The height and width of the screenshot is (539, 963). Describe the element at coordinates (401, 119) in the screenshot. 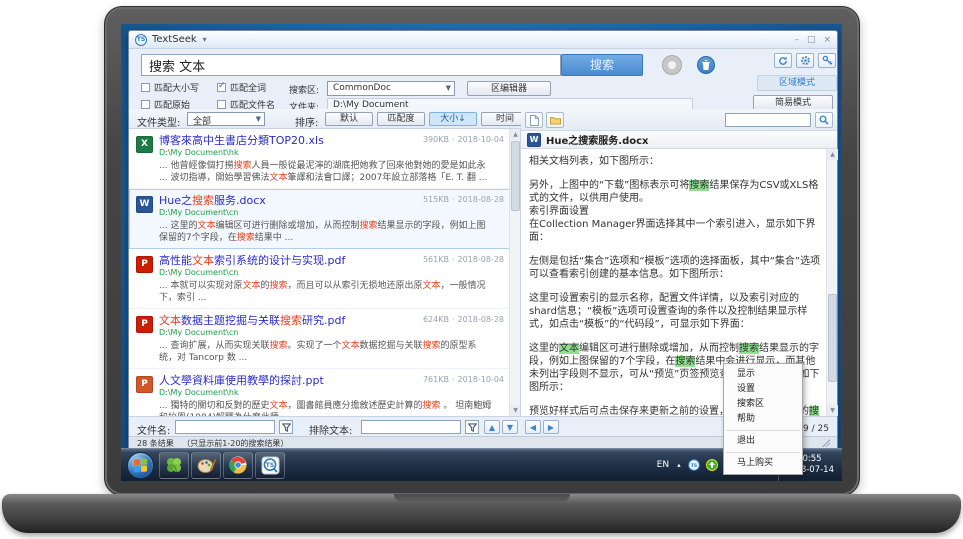

I see `sort-relevance-button: 匹配度` at that location.